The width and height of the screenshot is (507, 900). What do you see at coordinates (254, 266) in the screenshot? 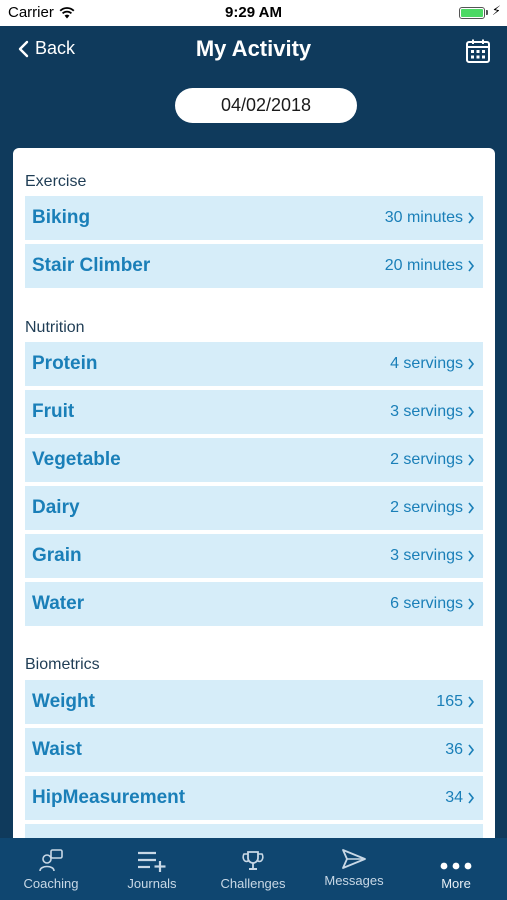
I see `activity-row-stair-climber: Stair Climber 20 minutes` at bounding box center [254, 266].